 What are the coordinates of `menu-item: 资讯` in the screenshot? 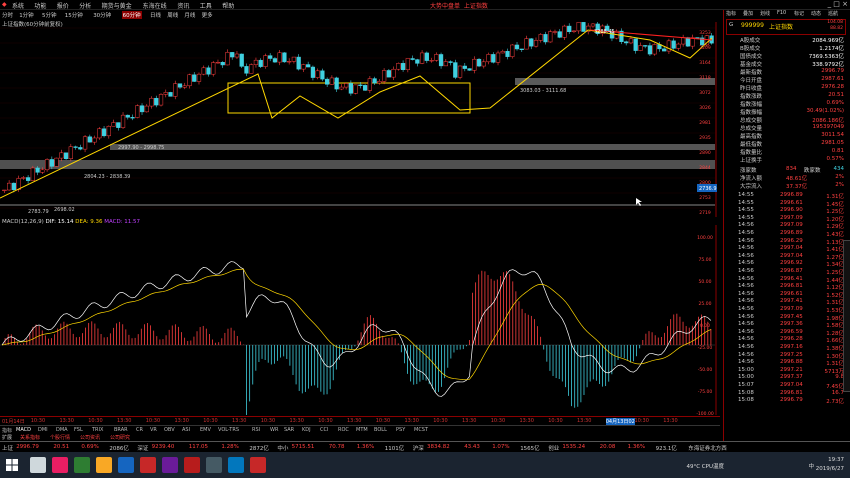 It's located at (183, 5).